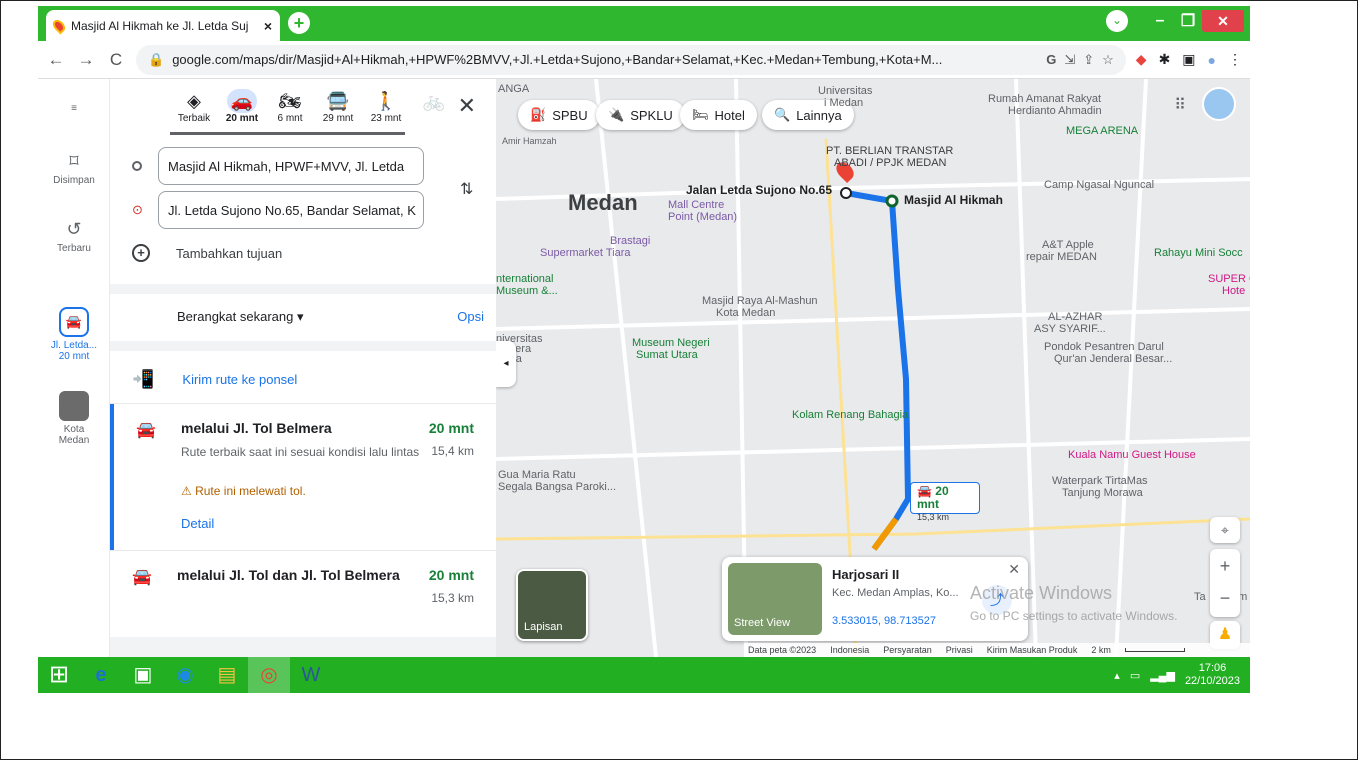 Image resolution: width=1358 pixels, height=760 pixels. Describe the element at coordinates (849, 650) in the screenshot. I see `country-label: Indonesia` at that location.